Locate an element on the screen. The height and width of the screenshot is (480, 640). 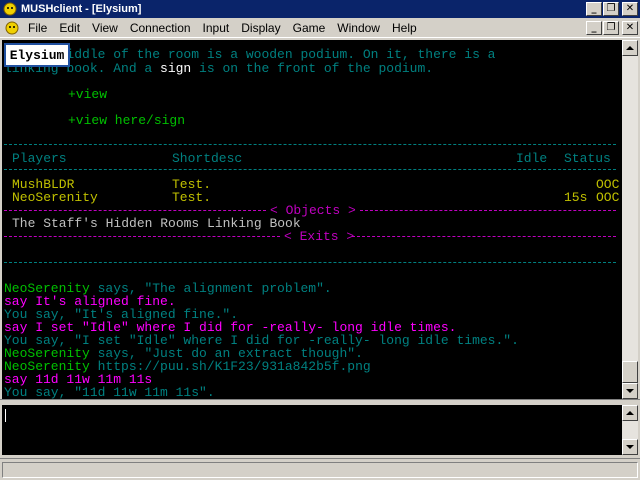
header-players: Players is located at coordinates (39, 158).